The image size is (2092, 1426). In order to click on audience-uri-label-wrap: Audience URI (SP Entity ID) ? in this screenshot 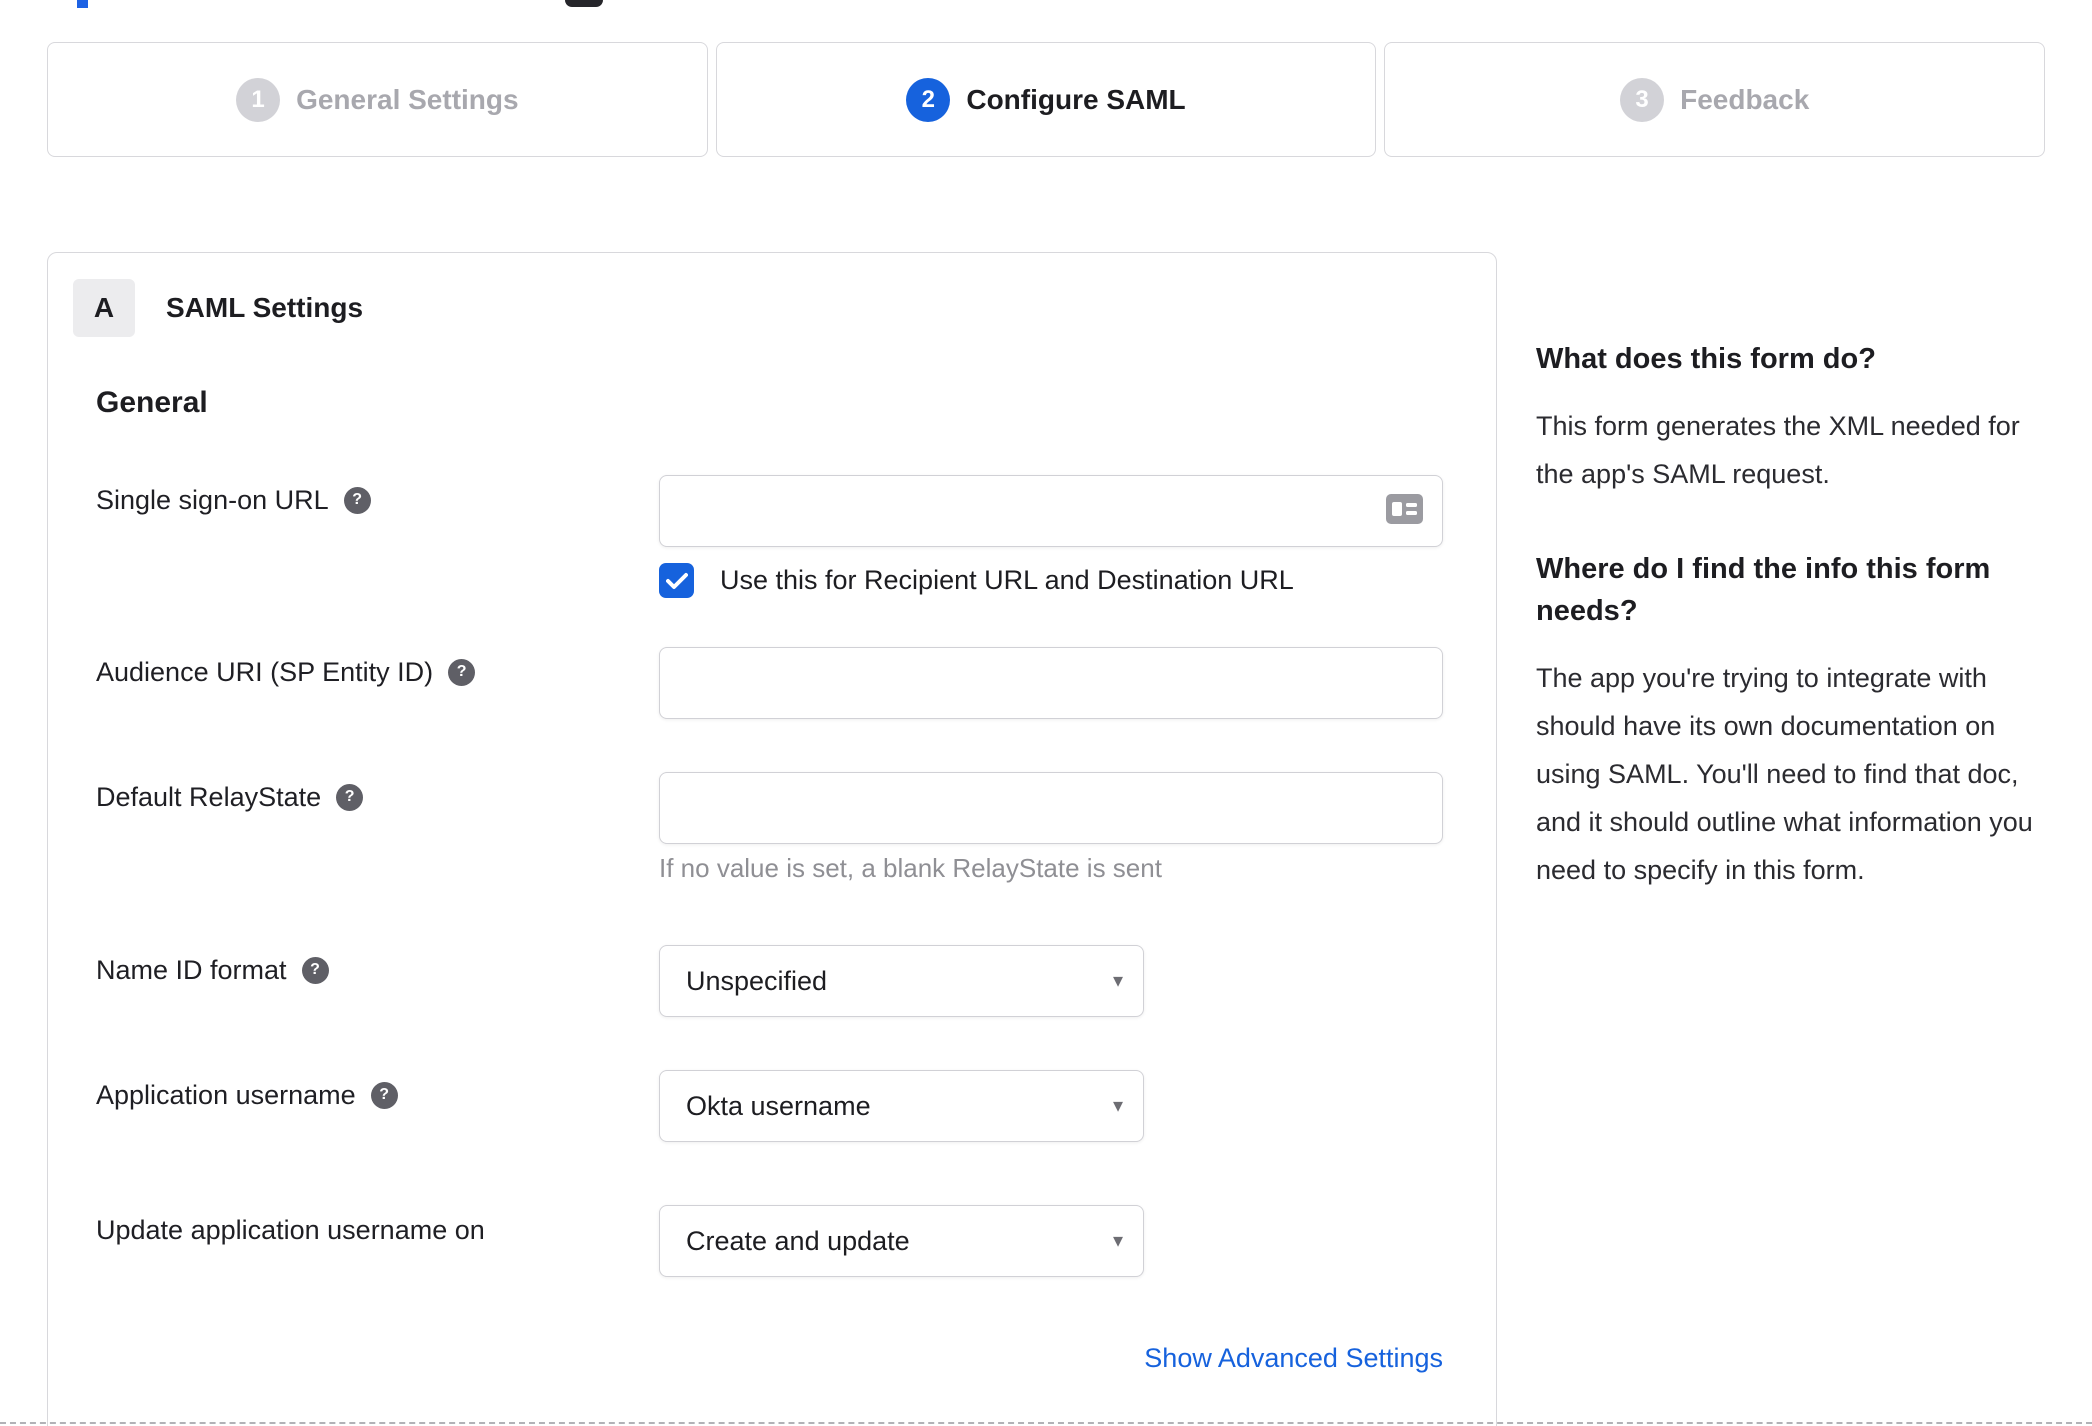, I will do `click(286, 672)`.